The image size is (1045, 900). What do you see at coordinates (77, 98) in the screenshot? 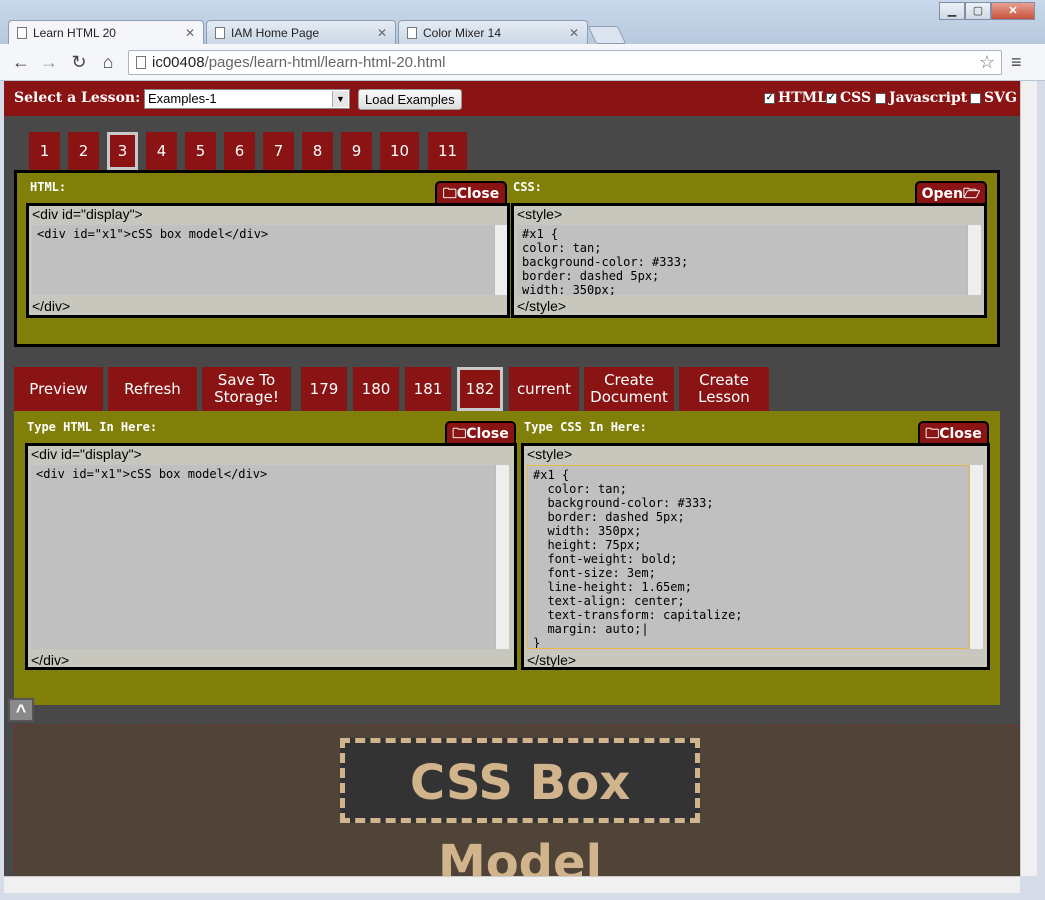
I see `lesson-select-label: Select a Lesson:` at bounding box center [77, 98].